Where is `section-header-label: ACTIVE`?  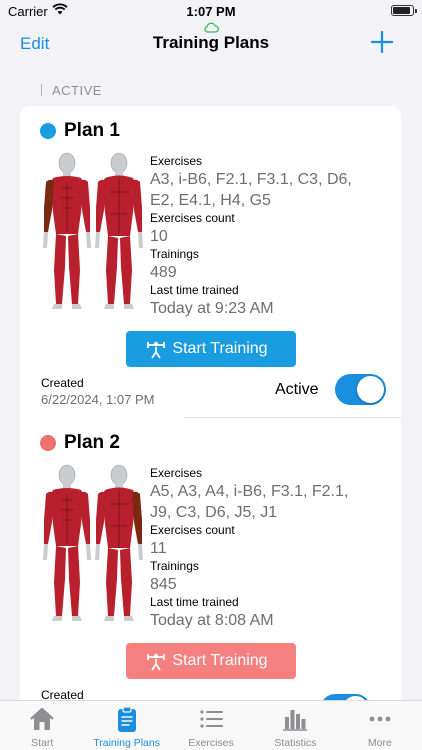
section-header-label: ACTIVE is located at coordinates (77, 90).